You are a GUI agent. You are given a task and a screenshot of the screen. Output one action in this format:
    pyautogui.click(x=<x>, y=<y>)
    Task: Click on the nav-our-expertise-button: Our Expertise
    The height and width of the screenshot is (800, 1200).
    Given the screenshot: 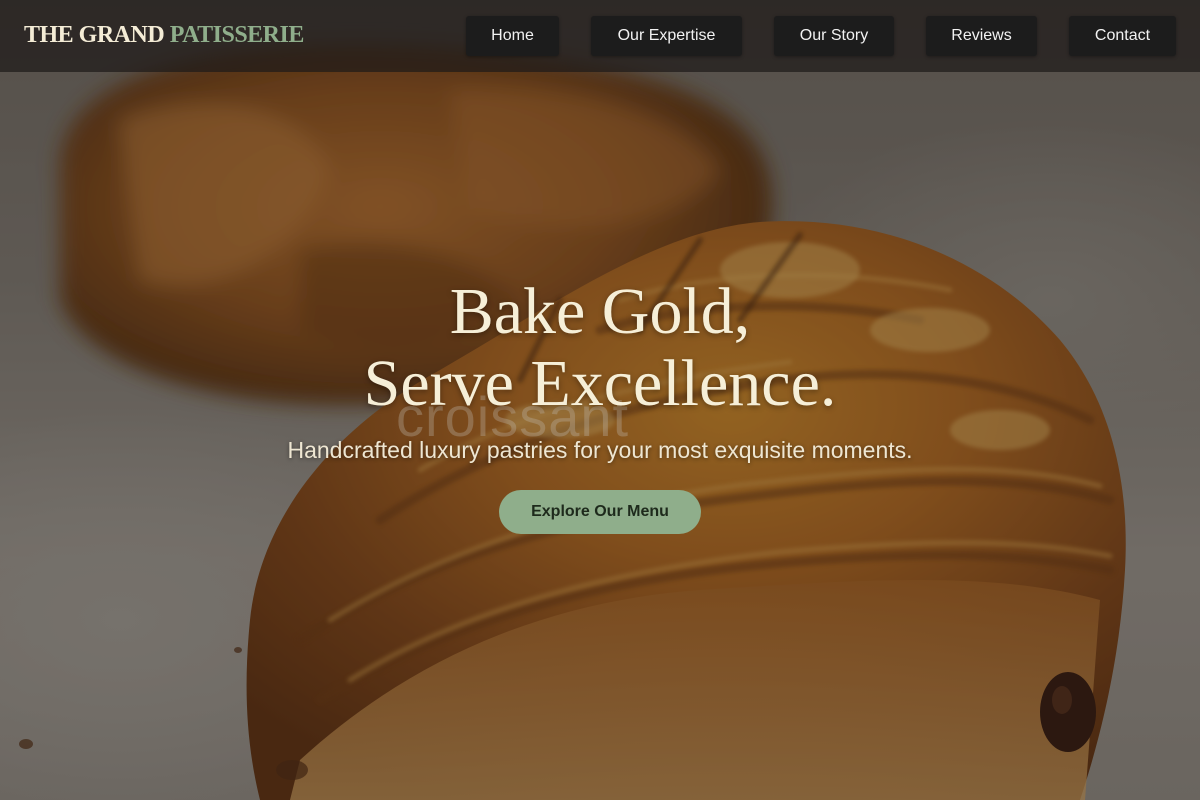 What is the action you would take?
    pyautogui.click(x=666, y=36)
    